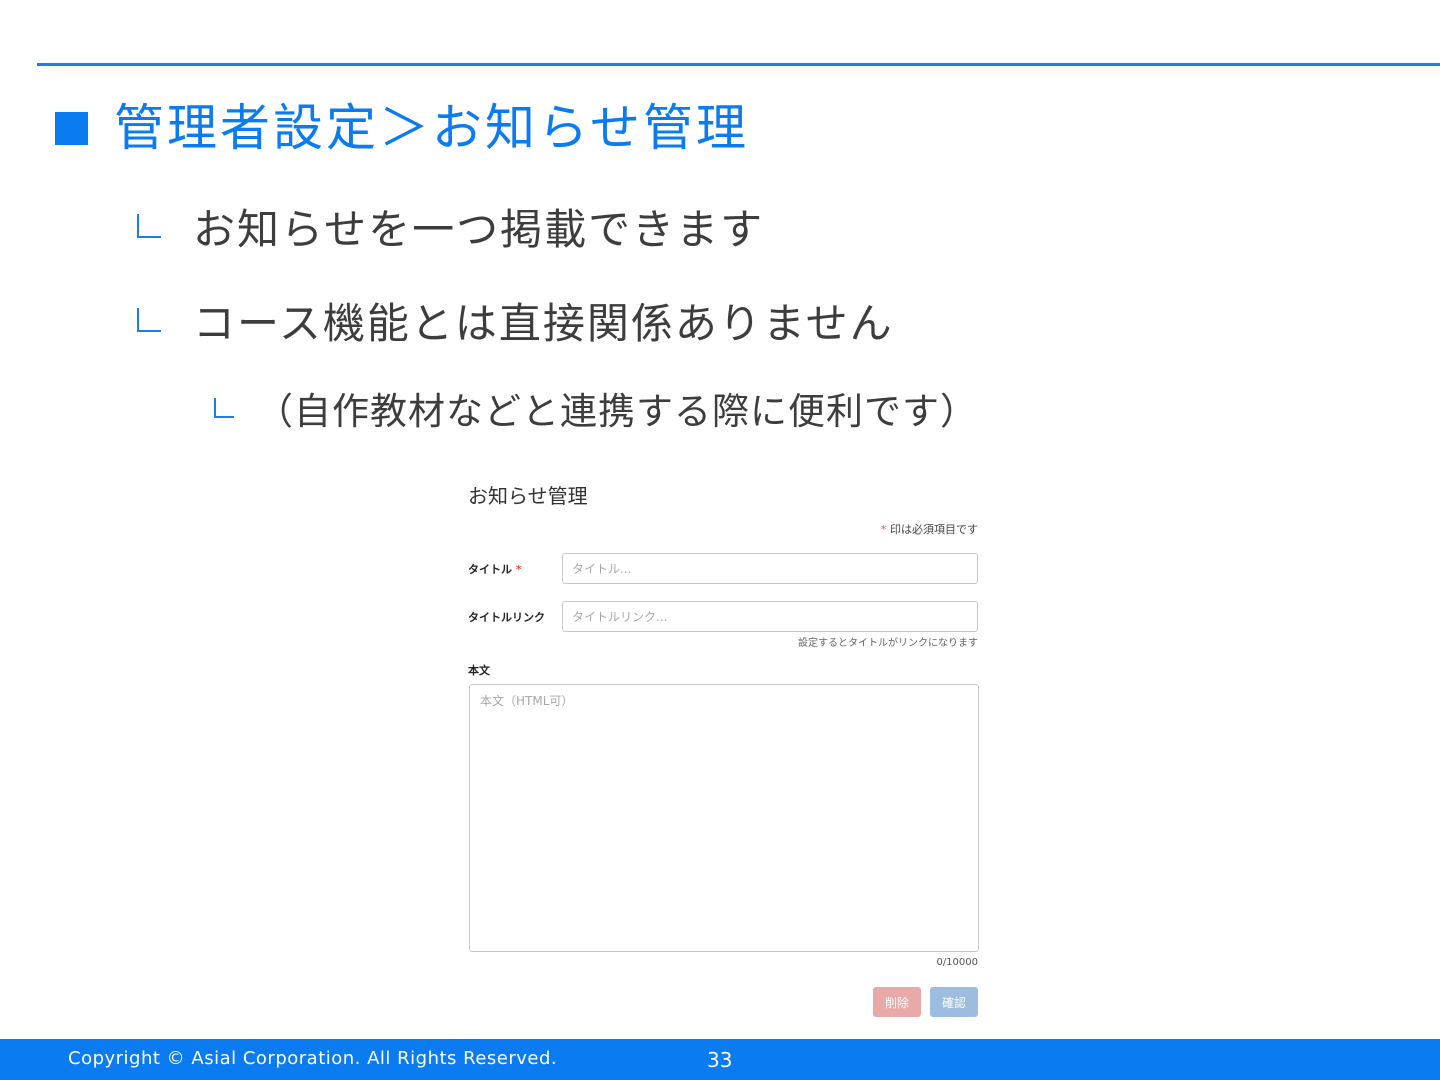 The width and height of the screenshot is (1440, 1080). I want to click on body-label: 本文, so click(479, 670).